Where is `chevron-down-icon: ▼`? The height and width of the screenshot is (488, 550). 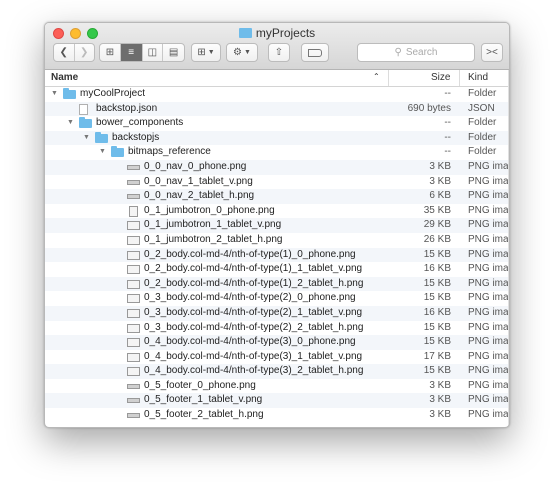 chevron-down-icon: ▼ is located at coordinates (247, 52).